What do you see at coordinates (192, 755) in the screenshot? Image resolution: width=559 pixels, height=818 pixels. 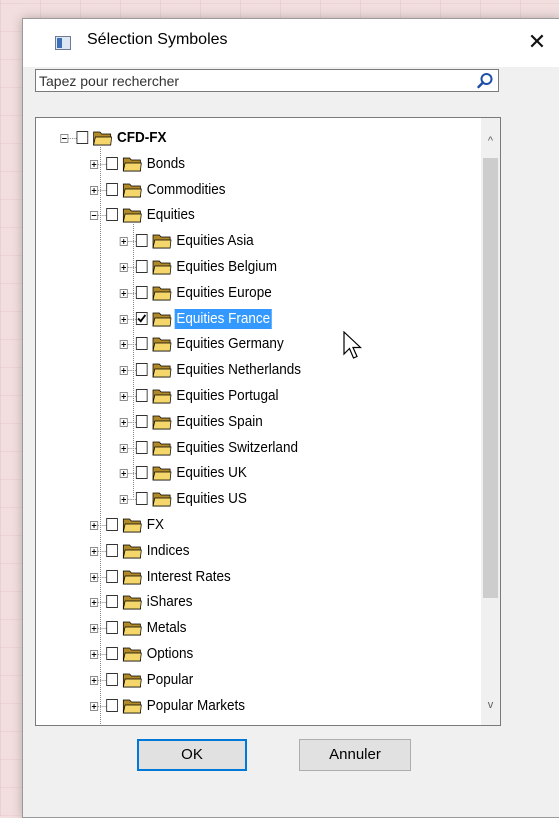 I see `ok-button: OK` at bounding box center [192, 755].